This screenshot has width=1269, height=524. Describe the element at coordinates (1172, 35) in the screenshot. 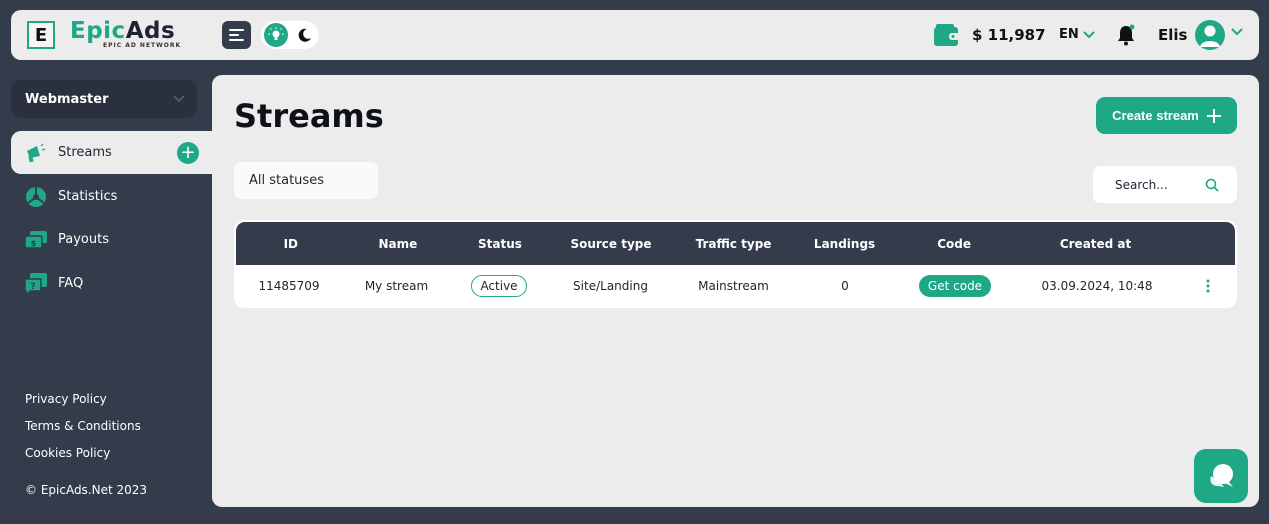

I see `username: Elis` at that location.